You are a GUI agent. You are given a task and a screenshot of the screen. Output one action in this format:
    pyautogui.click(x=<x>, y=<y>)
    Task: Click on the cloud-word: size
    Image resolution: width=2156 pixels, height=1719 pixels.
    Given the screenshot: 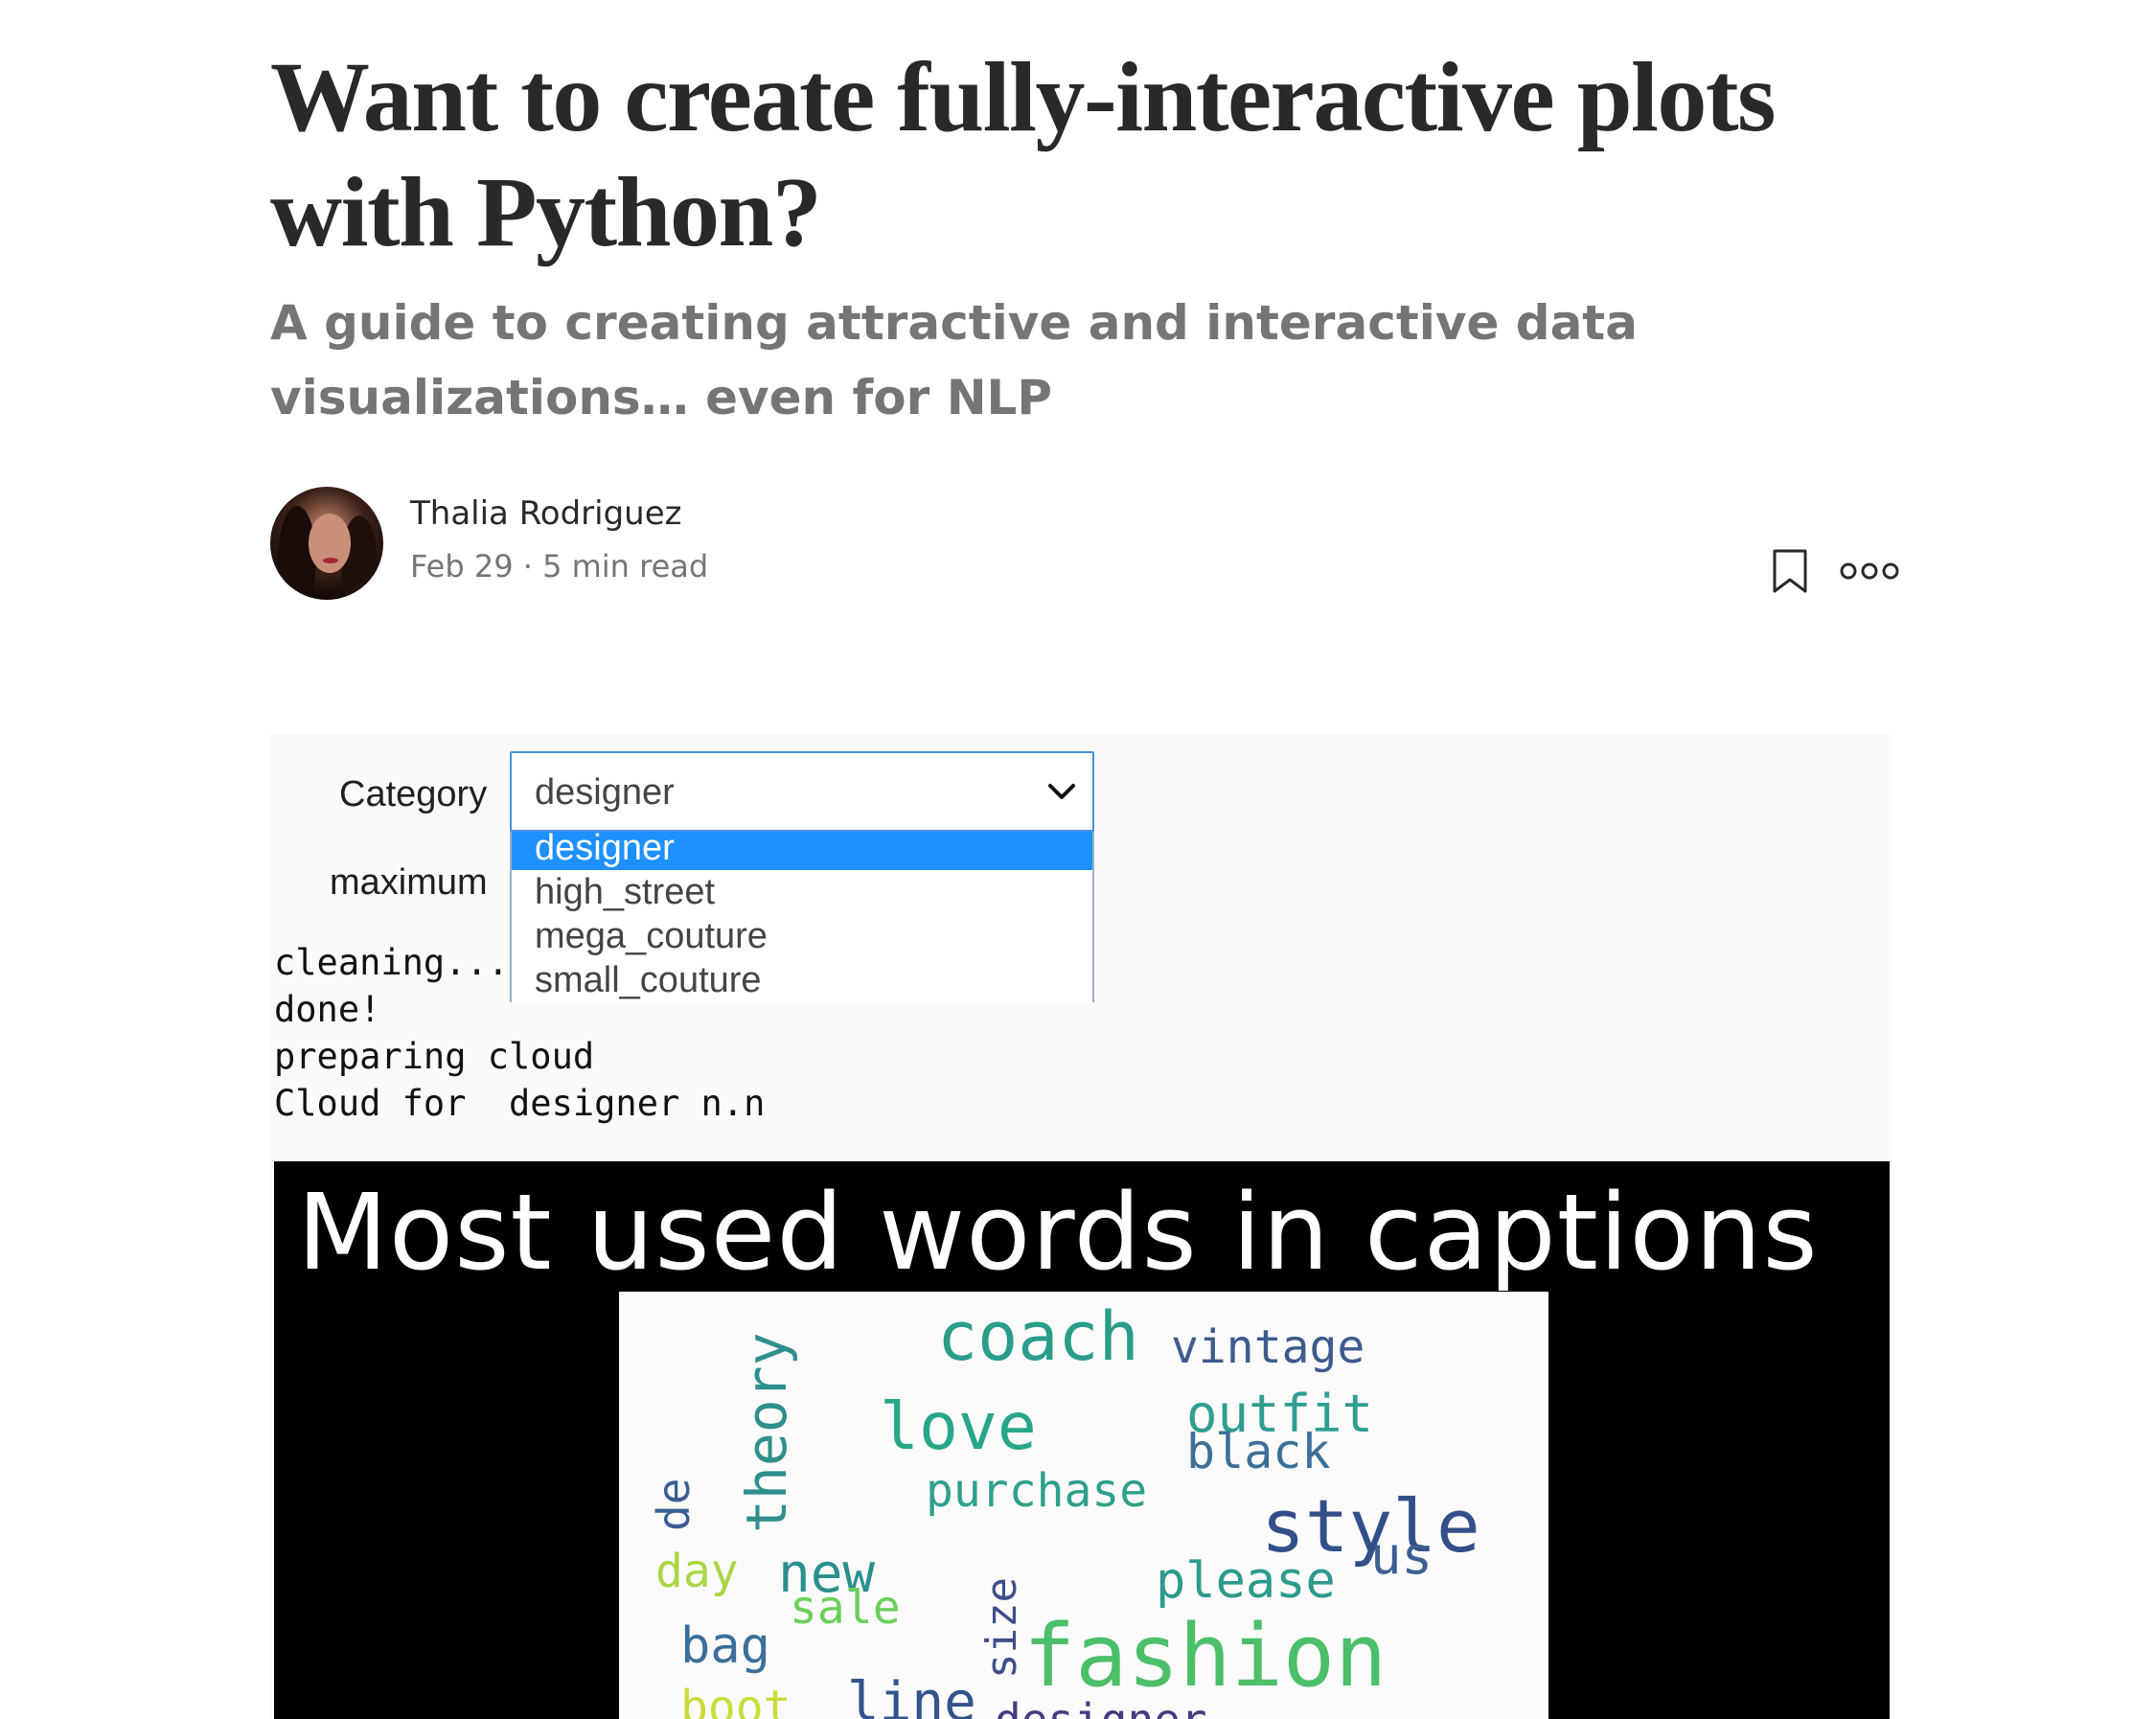 What is the action you would take?
    pyautogui.click(x=1001, y=1628)
    